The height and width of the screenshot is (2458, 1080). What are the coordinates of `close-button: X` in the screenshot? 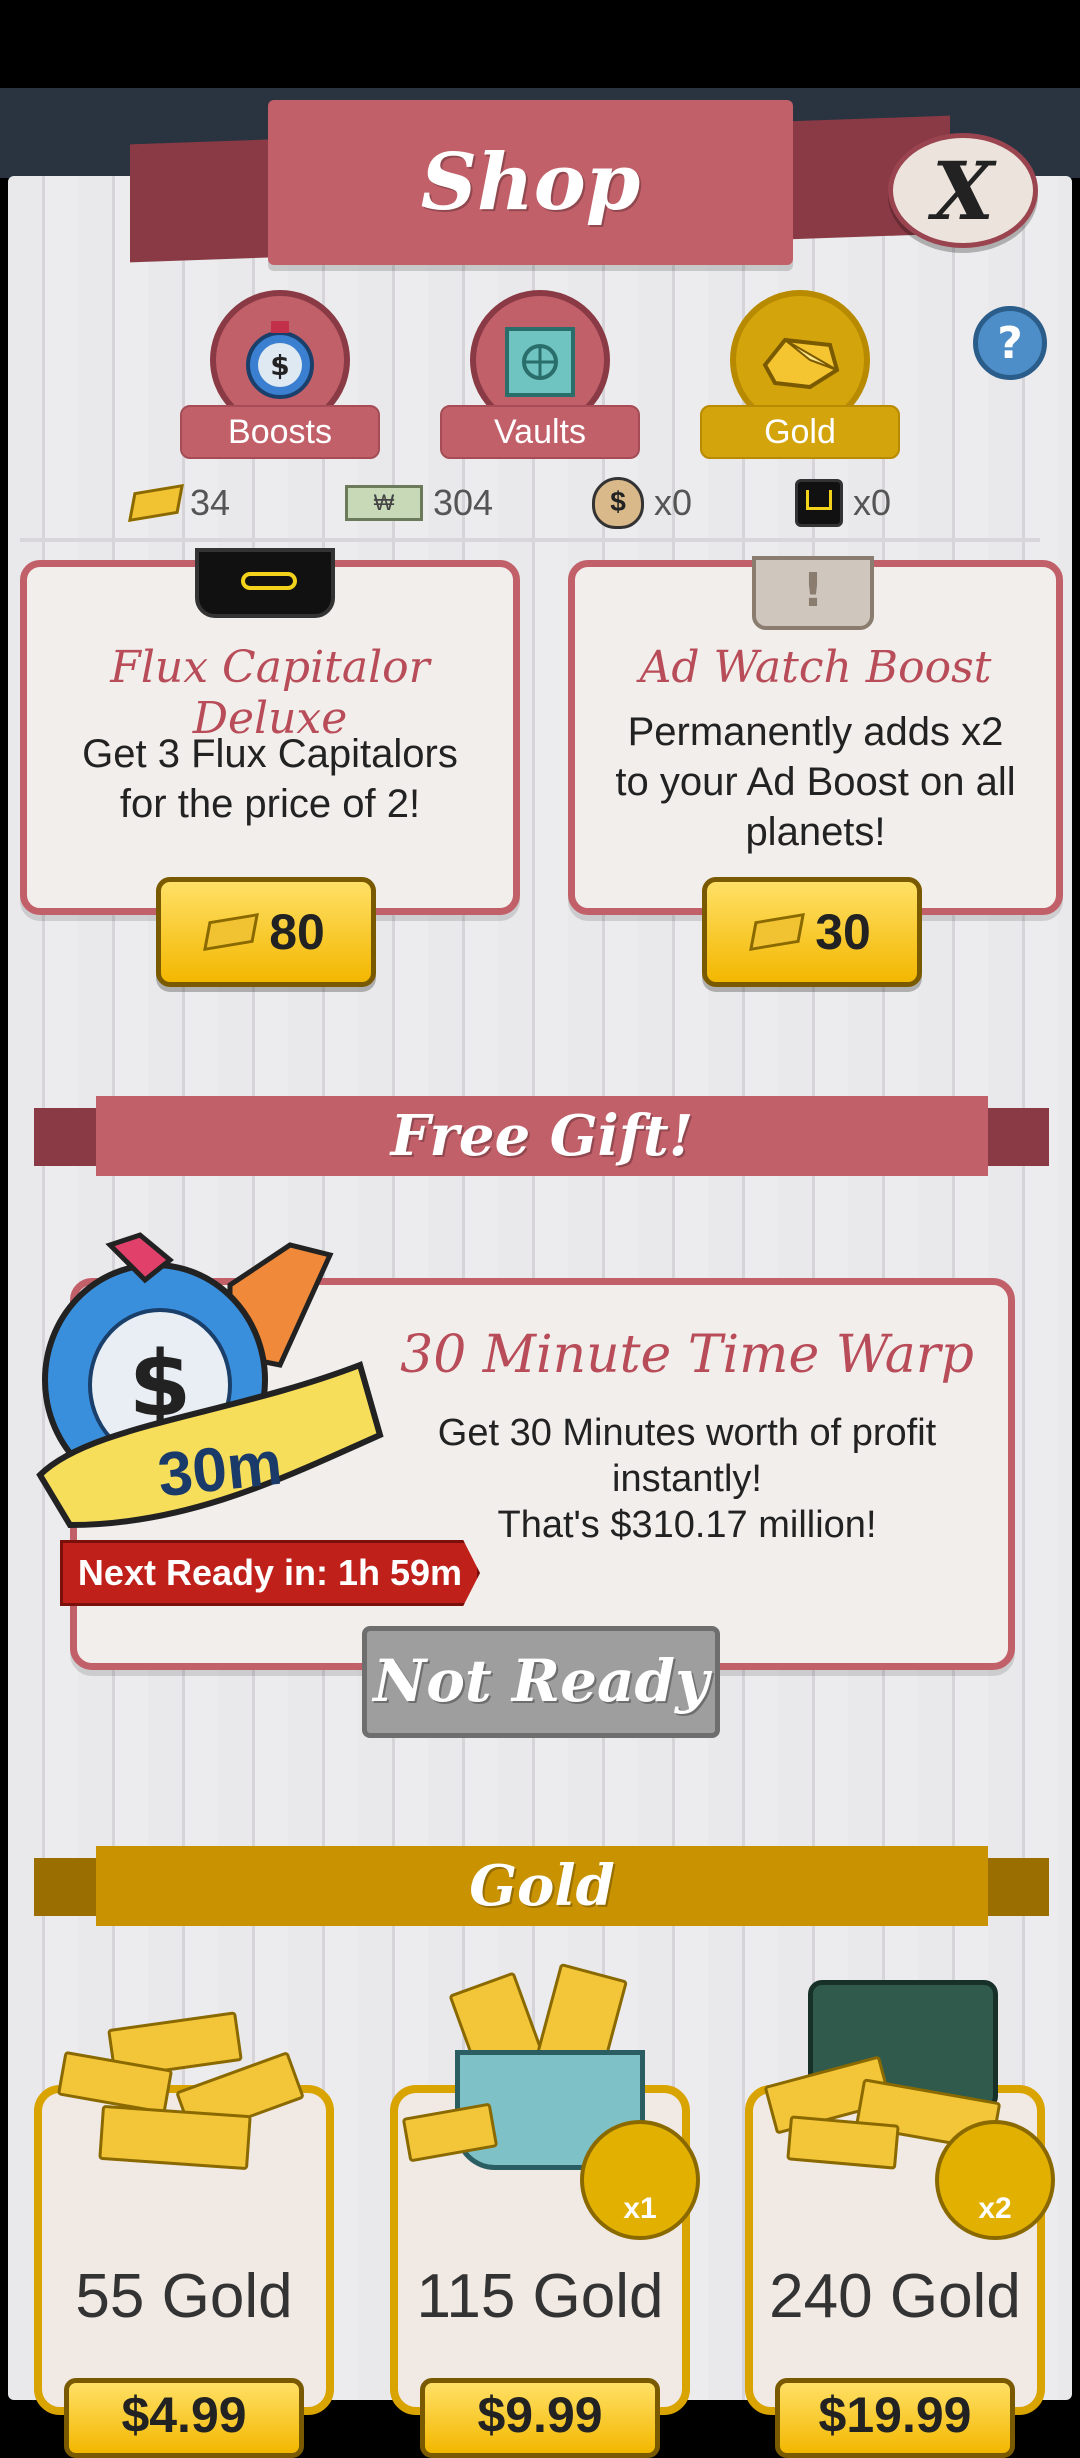 It's located at (963, 190).